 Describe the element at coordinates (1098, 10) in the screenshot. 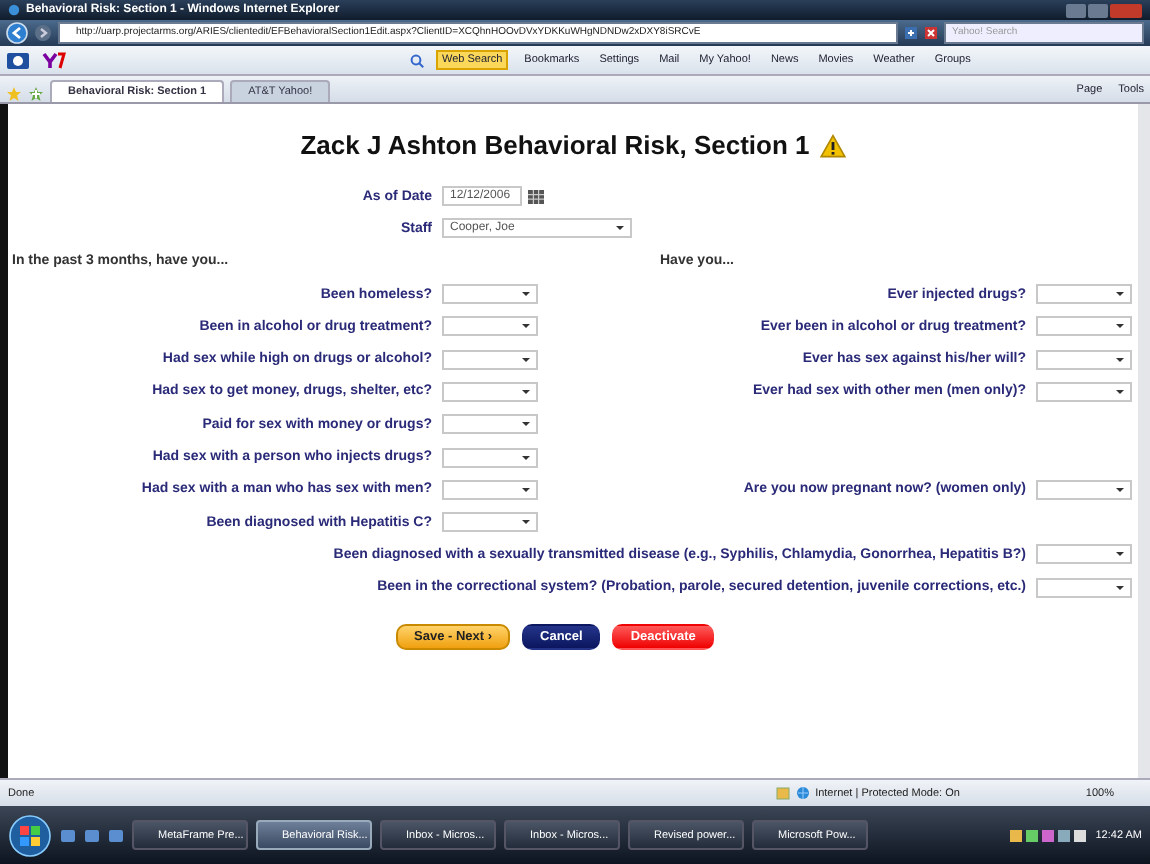

I see `maximize-button` at that location.